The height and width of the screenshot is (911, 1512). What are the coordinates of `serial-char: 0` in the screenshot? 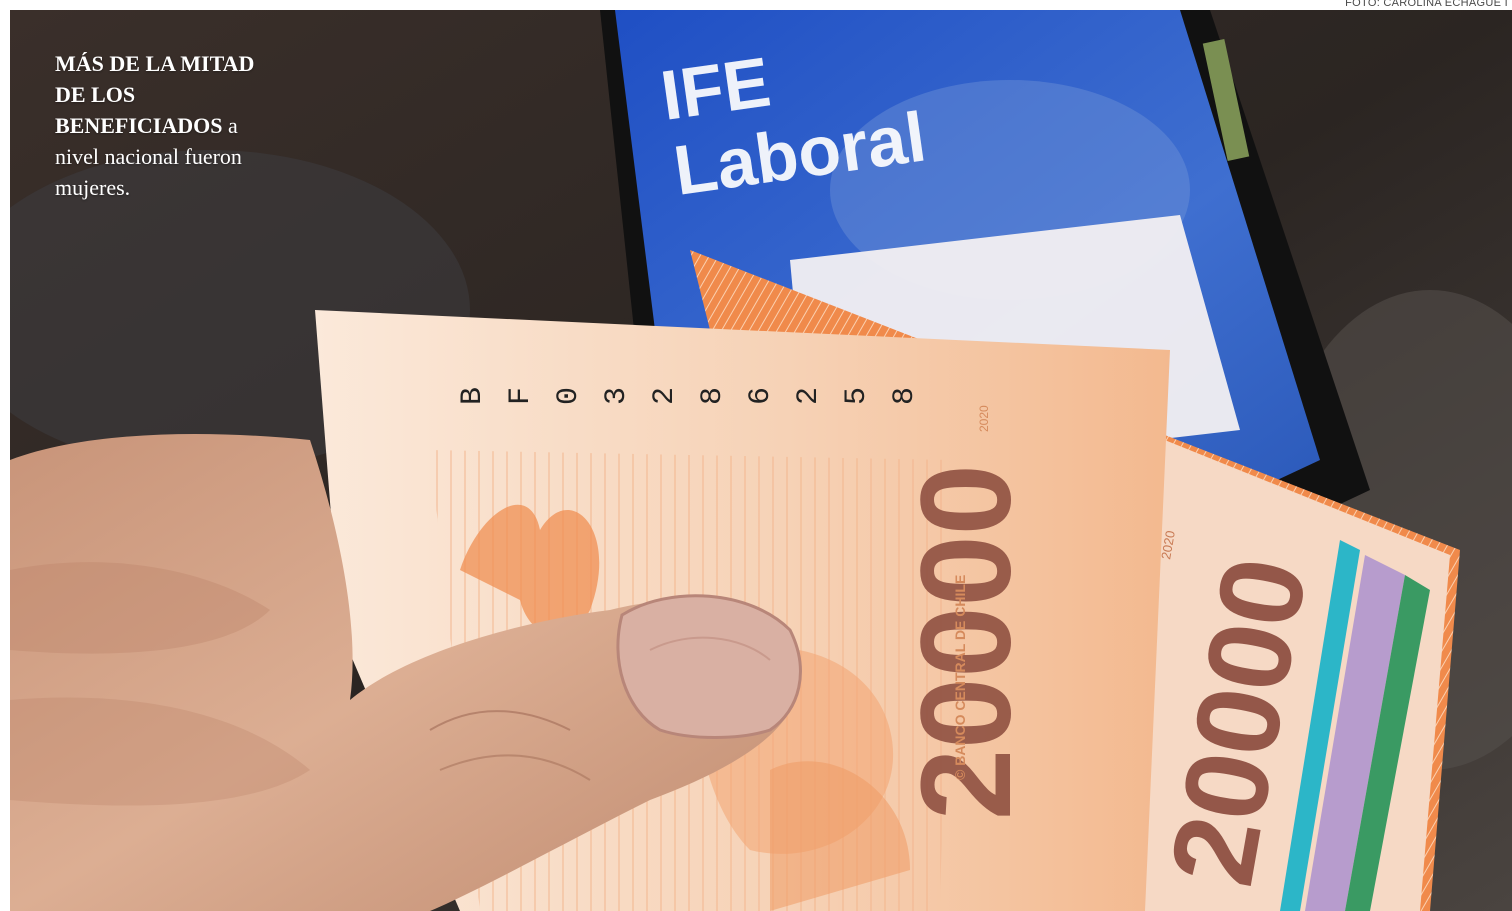 It's located at (569, 396).